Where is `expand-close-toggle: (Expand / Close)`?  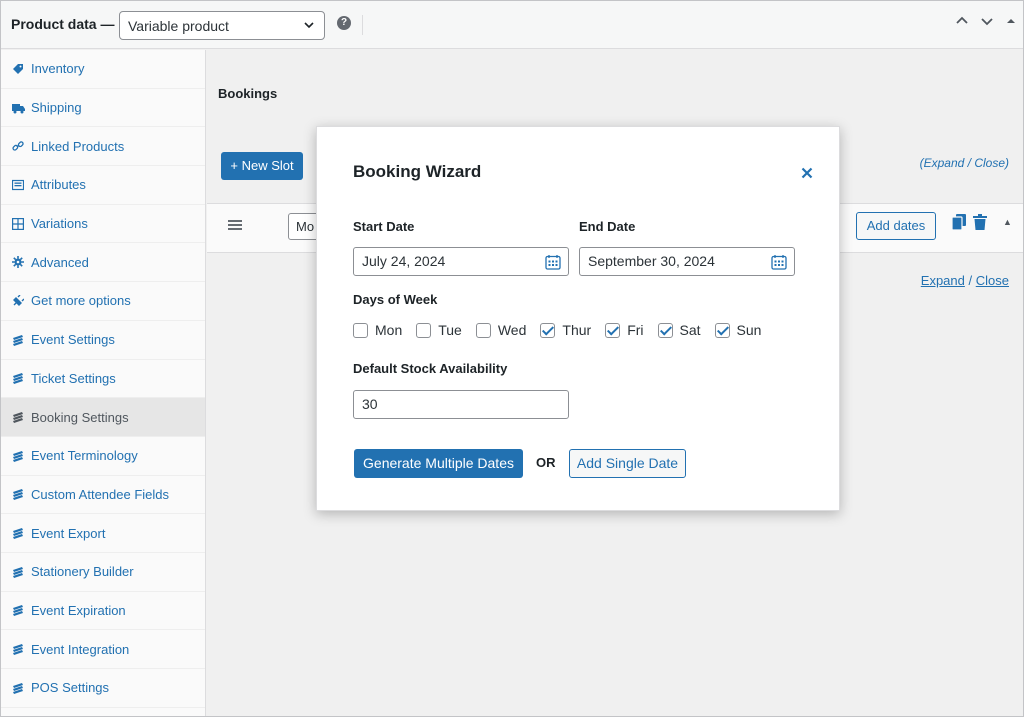 expand-close-toggle: (Expand / Close) is located at coordinates (964, 163).